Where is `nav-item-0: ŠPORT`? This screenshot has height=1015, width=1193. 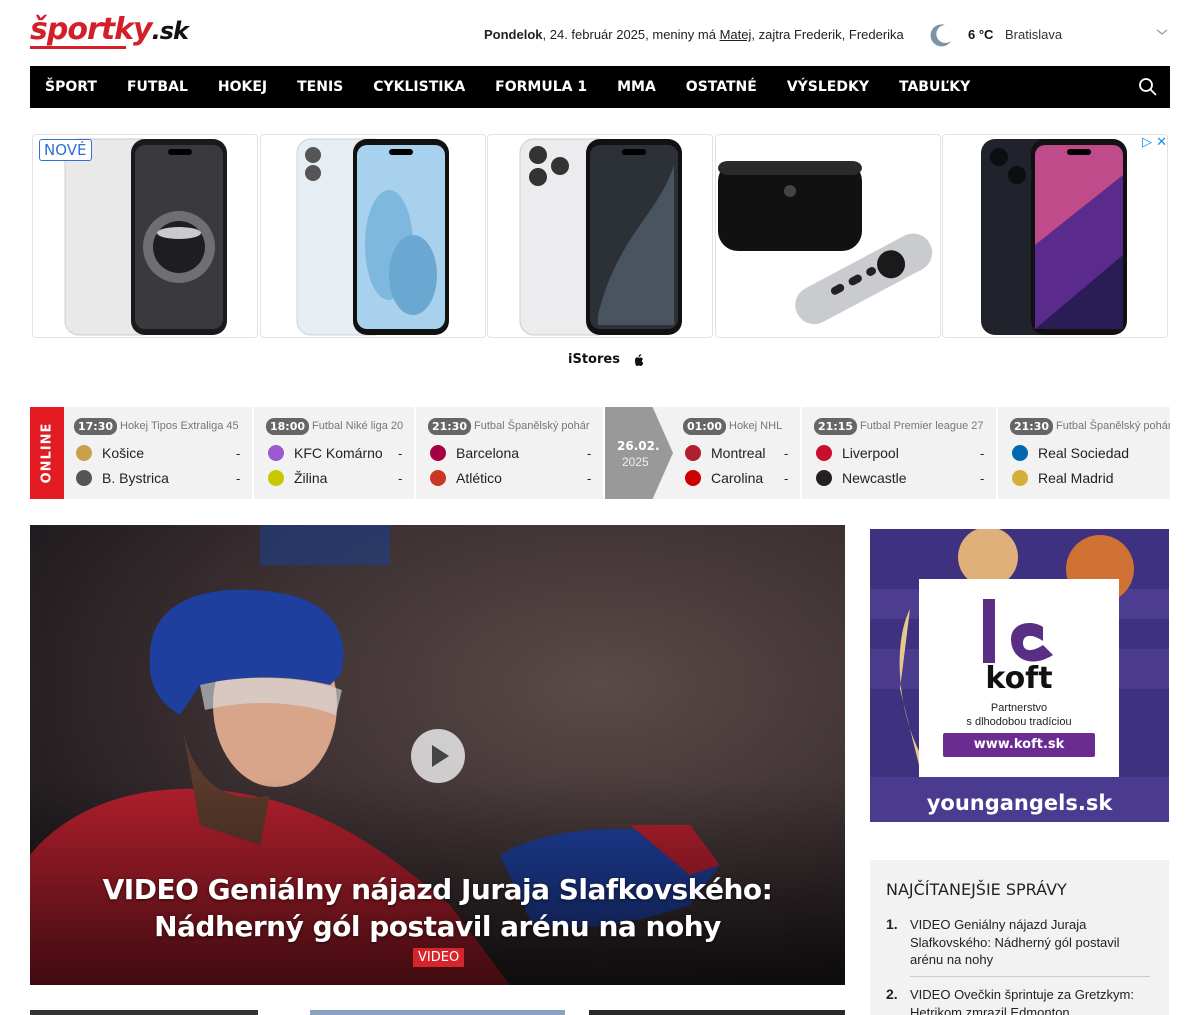
nav-item-0: ŠPORT is located at coordinates (71, 87).